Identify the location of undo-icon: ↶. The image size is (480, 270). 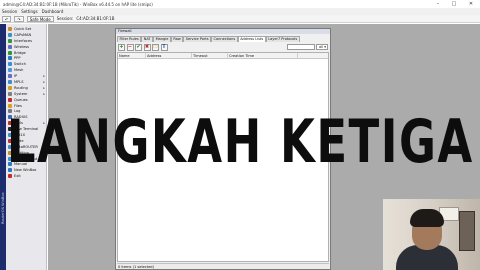
(7, 18).